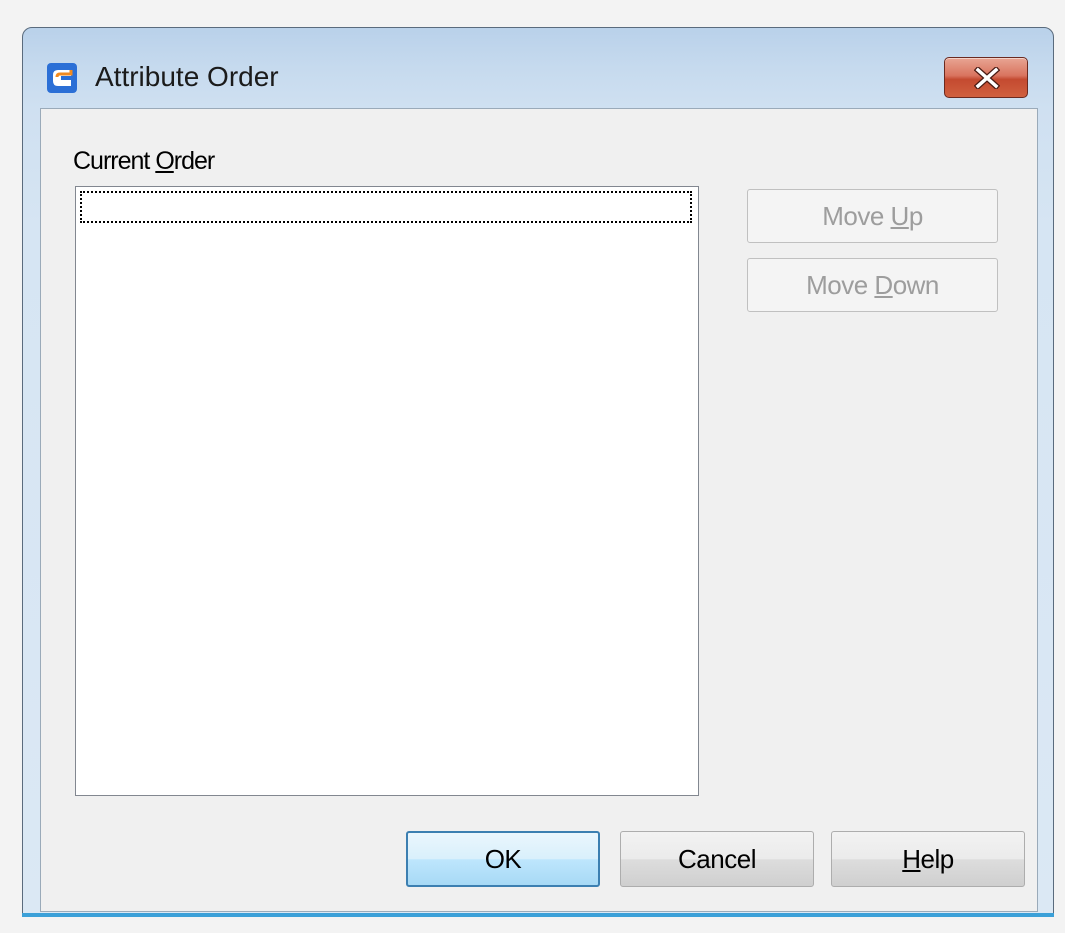 This screenshot has height=933, width=1065. Describe the element at coordinates (538, 68) in the screenshot. I see `title-bar: Attribute Order` at that location.